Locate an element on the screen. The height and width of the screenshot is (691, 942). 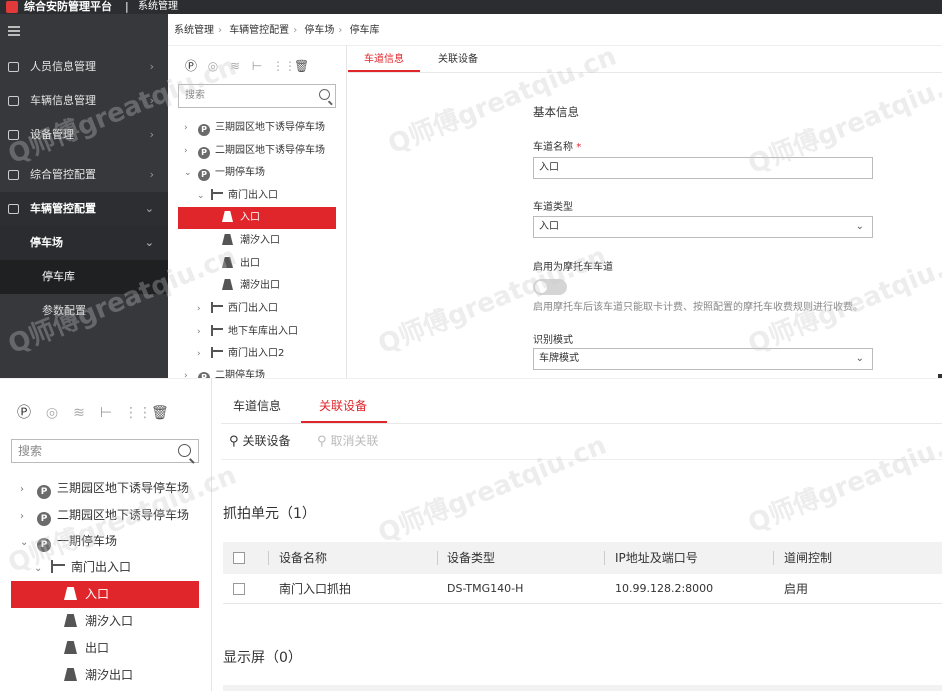
lane-icon is located at coordinates (227, 262).